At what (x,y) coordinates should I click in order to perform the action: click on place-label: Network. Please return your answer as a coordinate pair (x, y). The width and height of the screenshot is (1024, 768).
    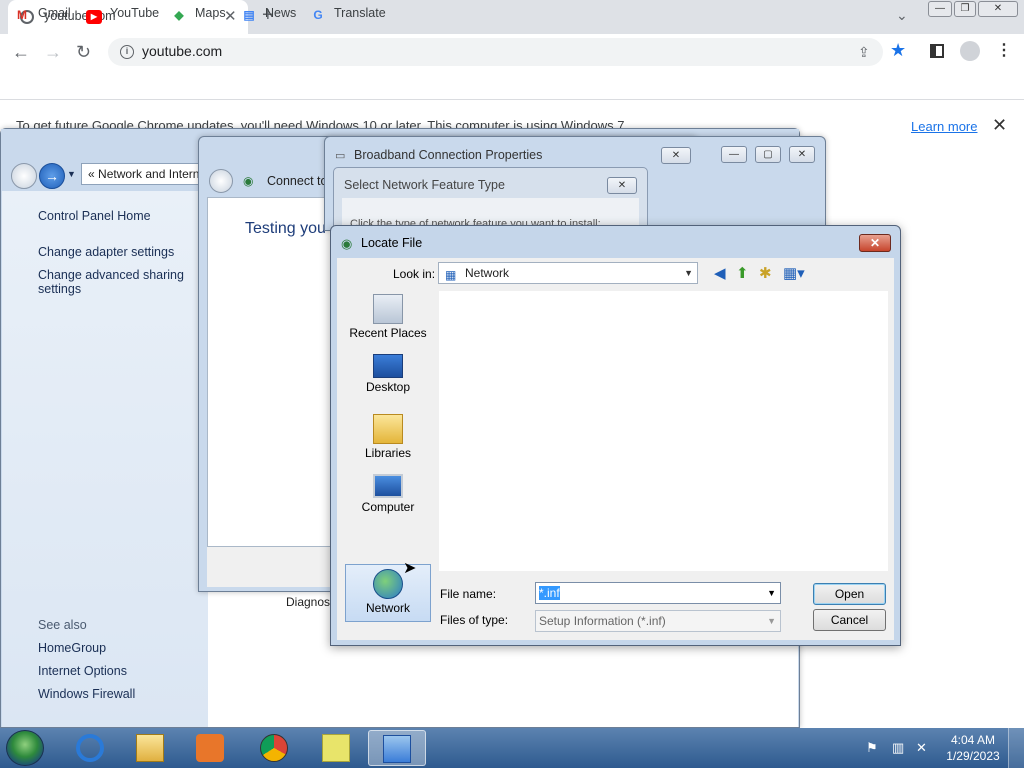
    Looking at the image, I should click on (387, 608).